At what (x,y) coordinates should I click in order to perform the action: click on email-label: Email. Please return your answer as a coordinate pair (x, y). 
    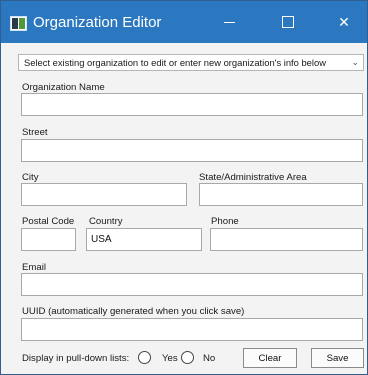
    Looking at the image, I should click on (34, 267).